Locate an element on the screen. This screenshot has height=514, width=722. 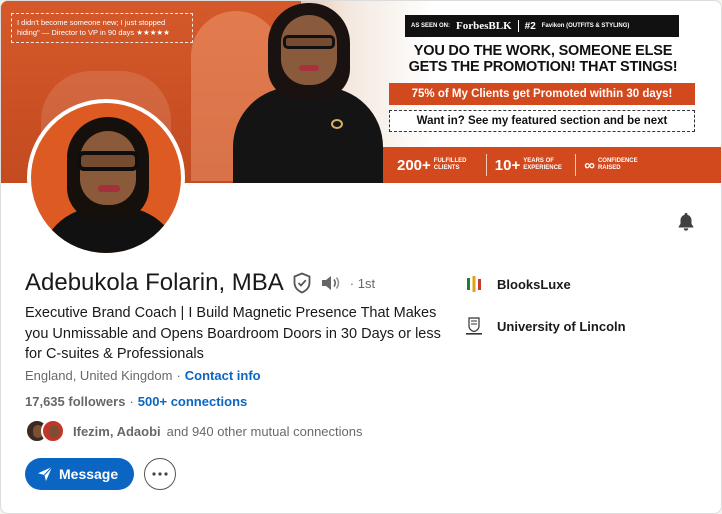
connection-degree: · 1st is located at coordinates (362, 283).